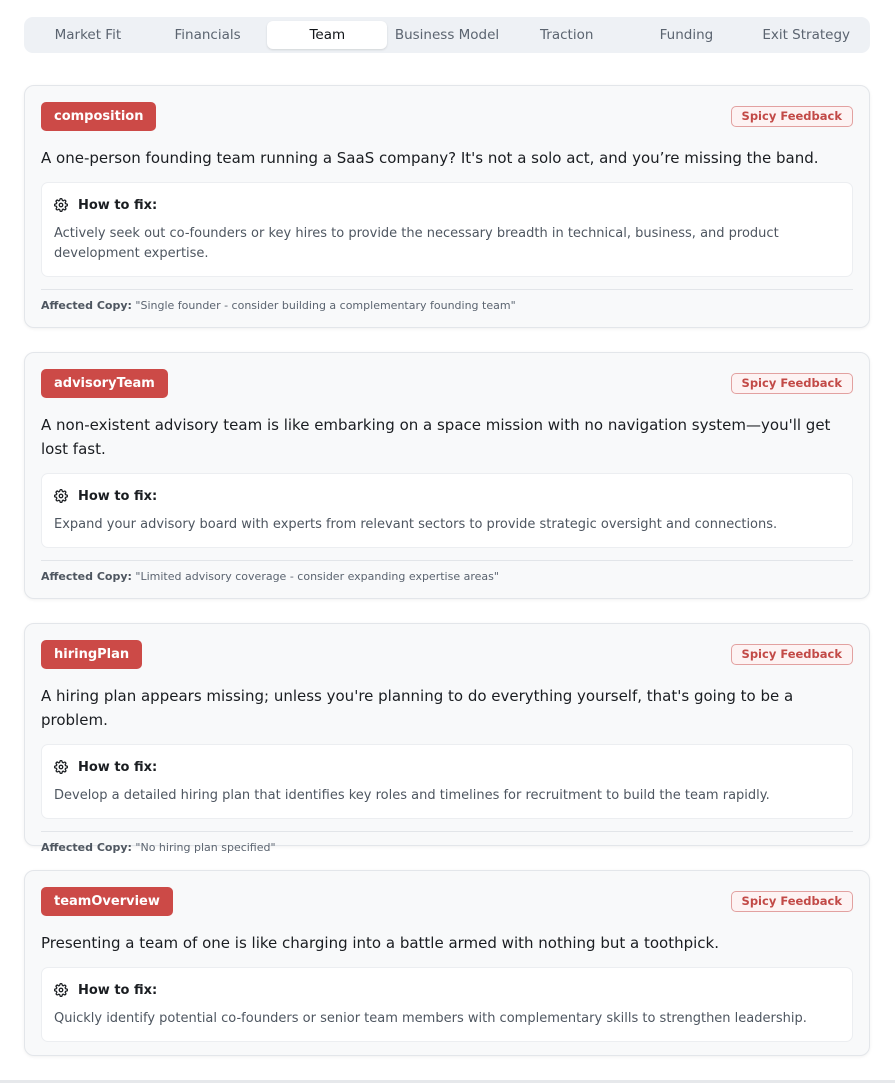 This screenshot has width=895, height=1083. What do you see at coordinates (104, 383) in the screenshot?
I see `category-tag: advisoryTeam` at bounding box center [104, 383].